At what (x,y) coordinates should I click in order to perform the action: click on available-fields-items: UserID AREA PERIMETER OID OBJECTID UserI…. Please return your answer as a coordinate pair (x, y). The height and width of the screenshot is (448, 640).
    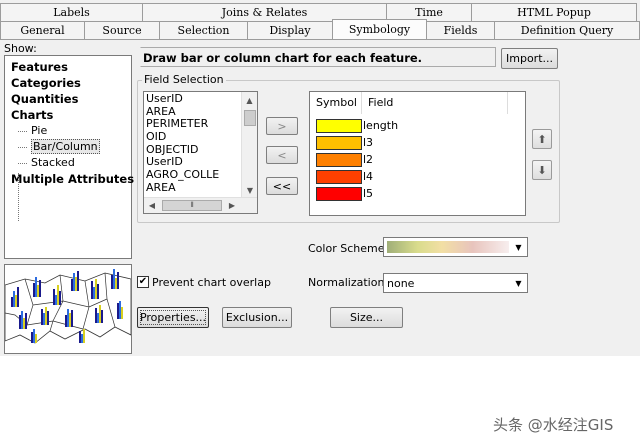
    Looking at the image, I should click on (192, 144).